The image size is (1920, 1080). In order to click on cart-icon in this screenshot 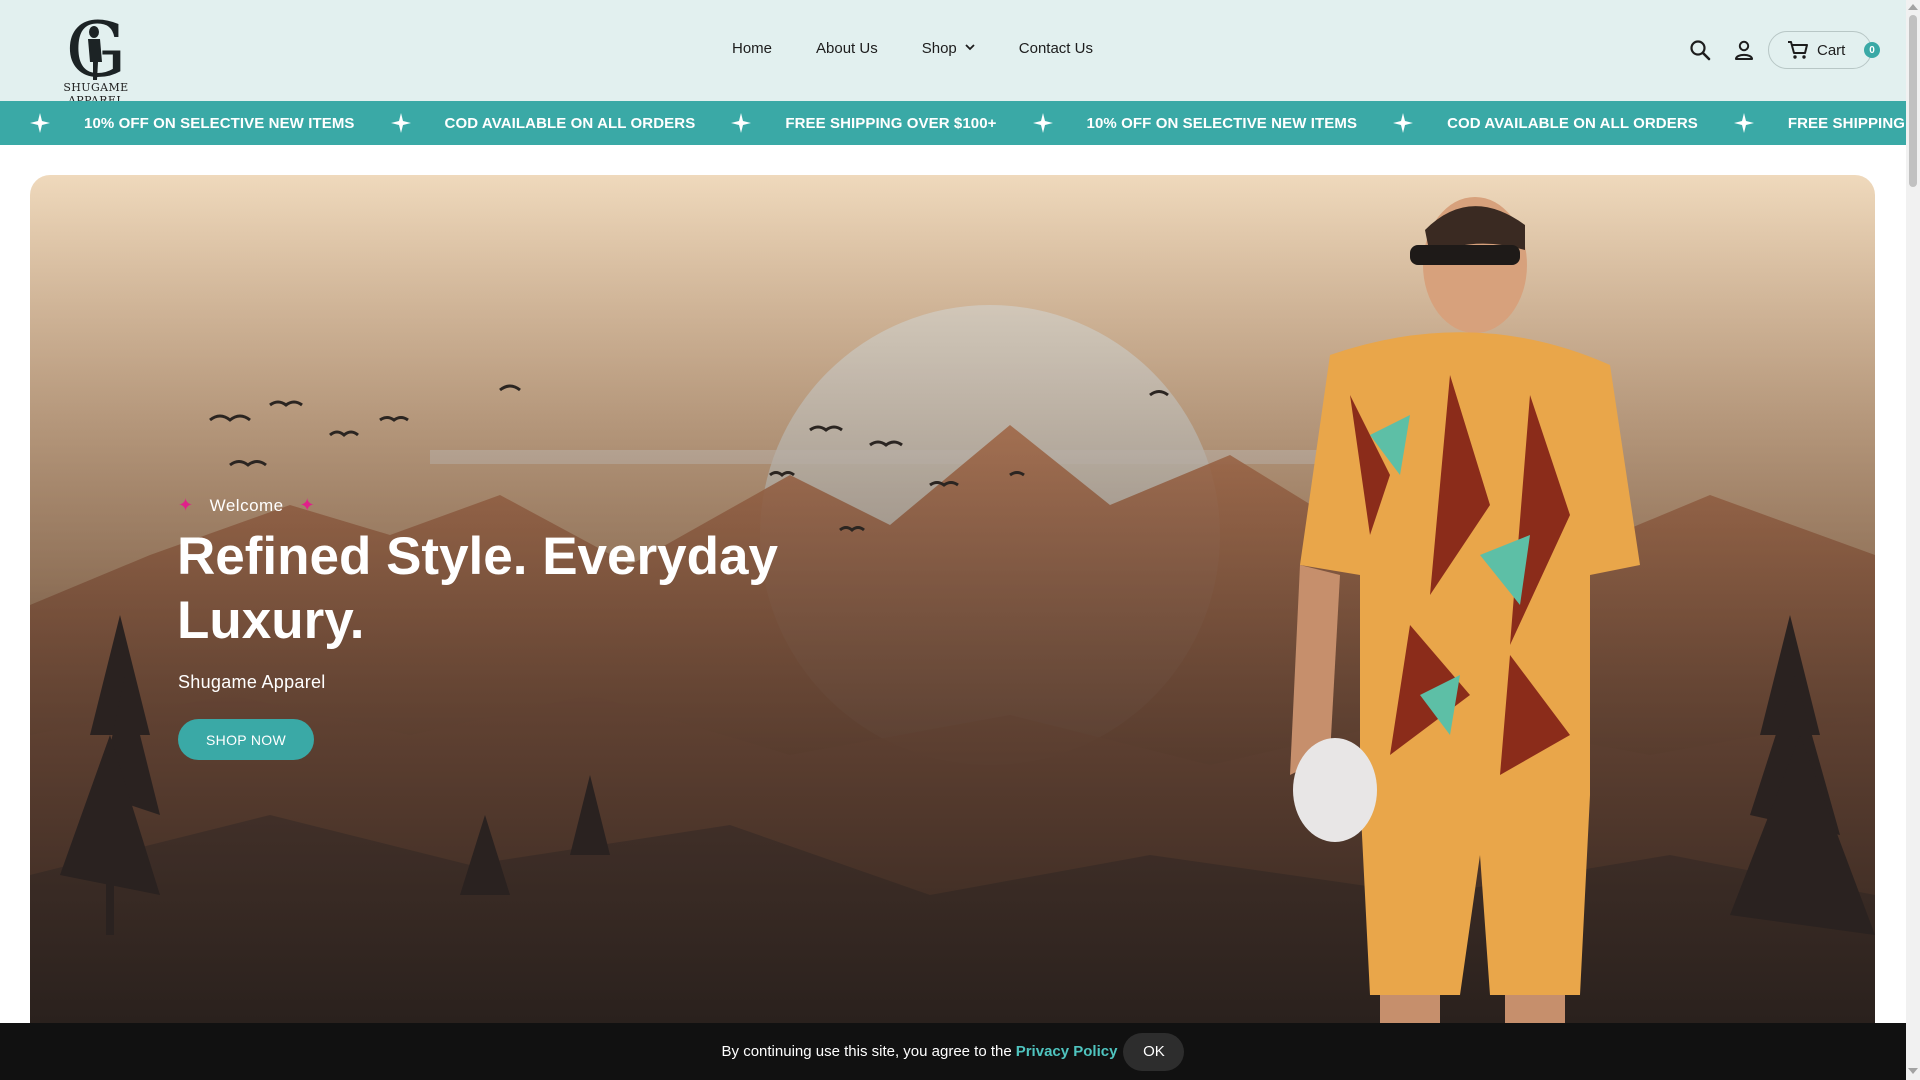, I will do `click(1798, 50)`.